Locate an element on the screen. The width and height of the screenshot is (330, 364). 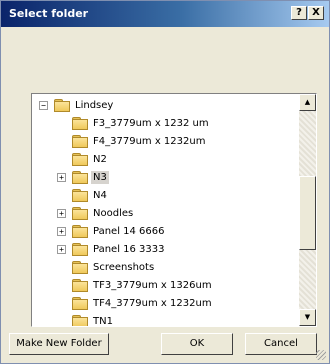
tree-item-label: TN1 is located at coordinates (103, 321).